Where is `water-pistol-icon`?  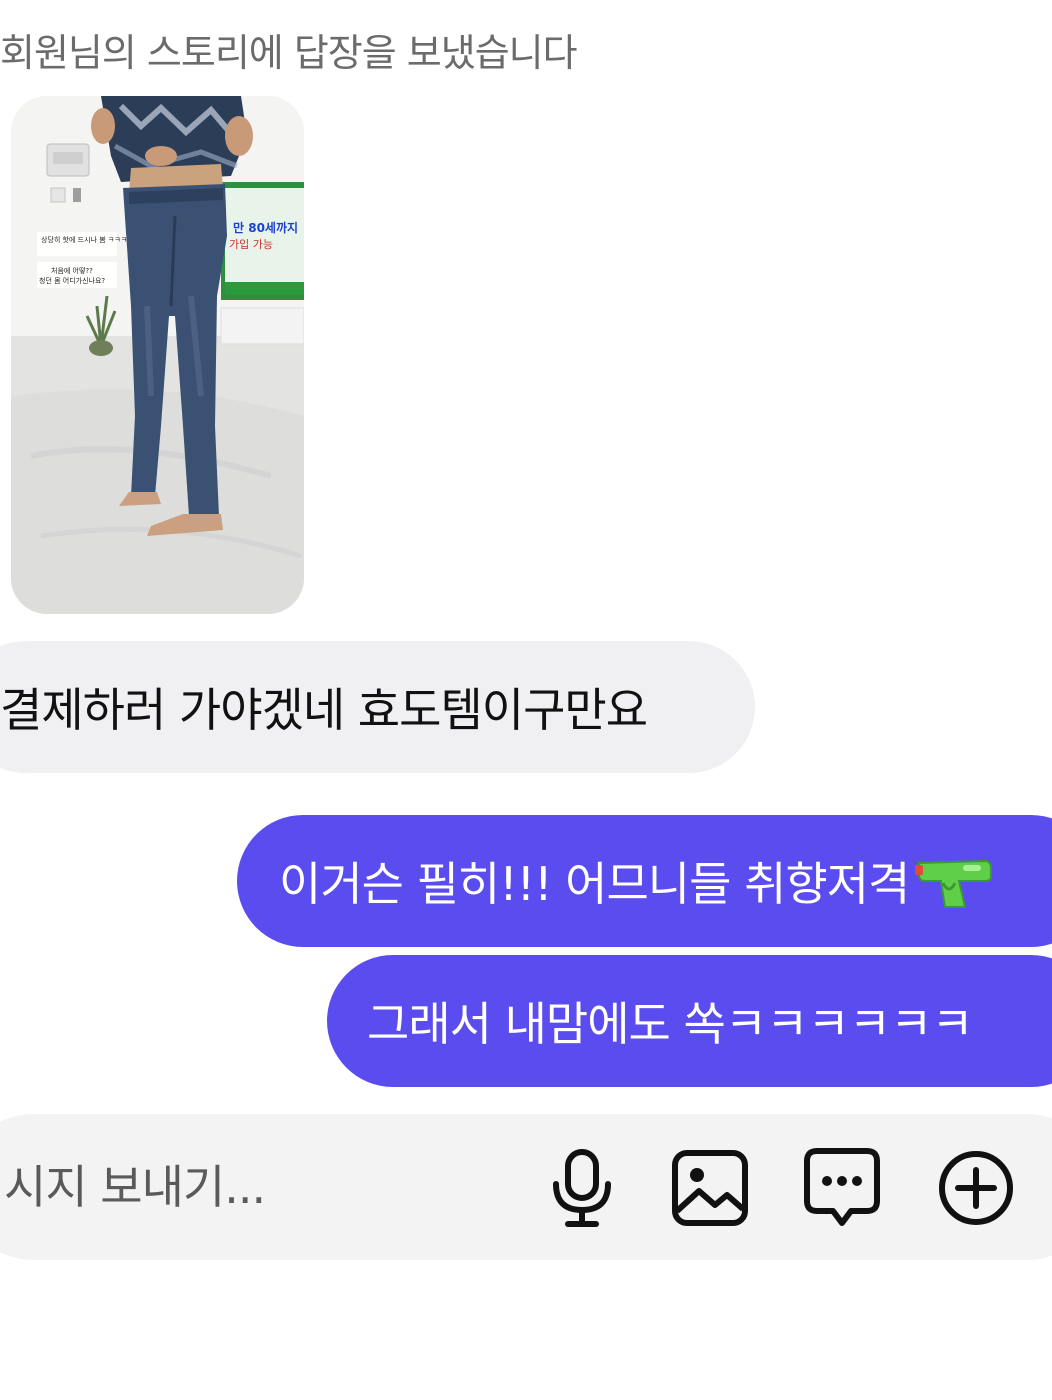
water-pistol-icon is located at coordinates (954, 881).